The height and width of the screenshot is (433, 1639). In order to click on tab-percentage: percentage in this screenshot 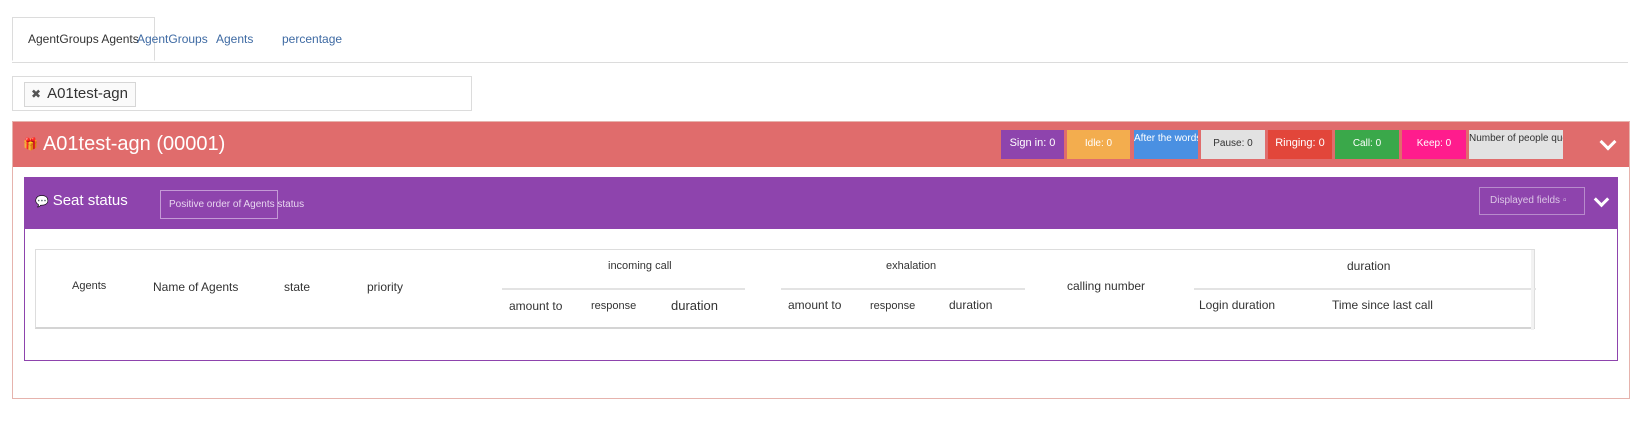, I will do `click(312, 39)`.